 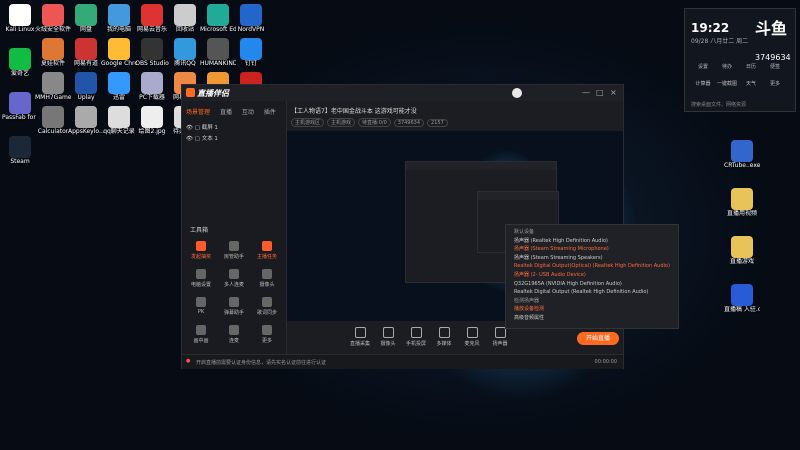 What do you see at coordinates (185, 52) in the screenshot?
I see `desktop-icon: 腾讯QQ` at bounding box center [185, 52].